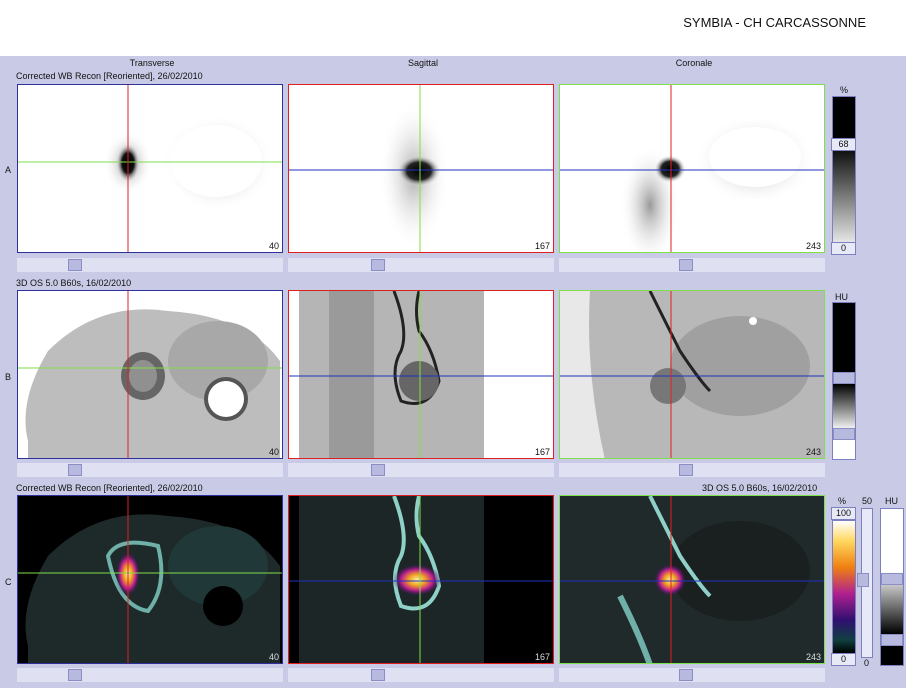 This screenshot has height=688, width=906. Describe the element at coordinates (842, 501) in the screenshot. I see `colorbar-c-pct-unit: %` at that location.